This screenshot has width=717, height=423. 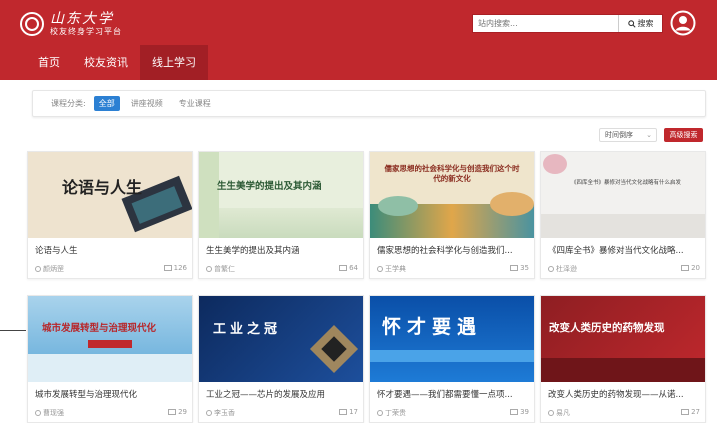 I want to click on view-count-value: 20, so click(x=695, y=268).